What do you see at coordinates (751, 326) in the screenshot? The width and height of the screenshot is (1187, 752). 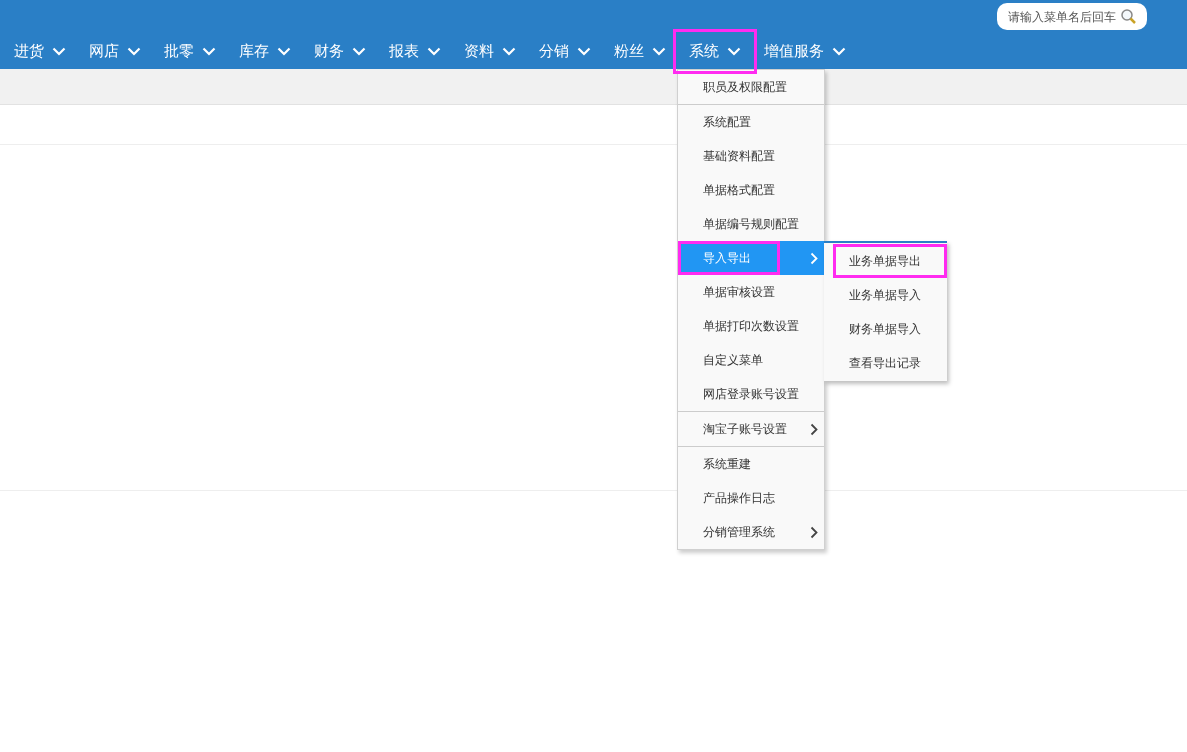 I see `menu-item: 单据打印次数设置` at bounding box center [751, 326].